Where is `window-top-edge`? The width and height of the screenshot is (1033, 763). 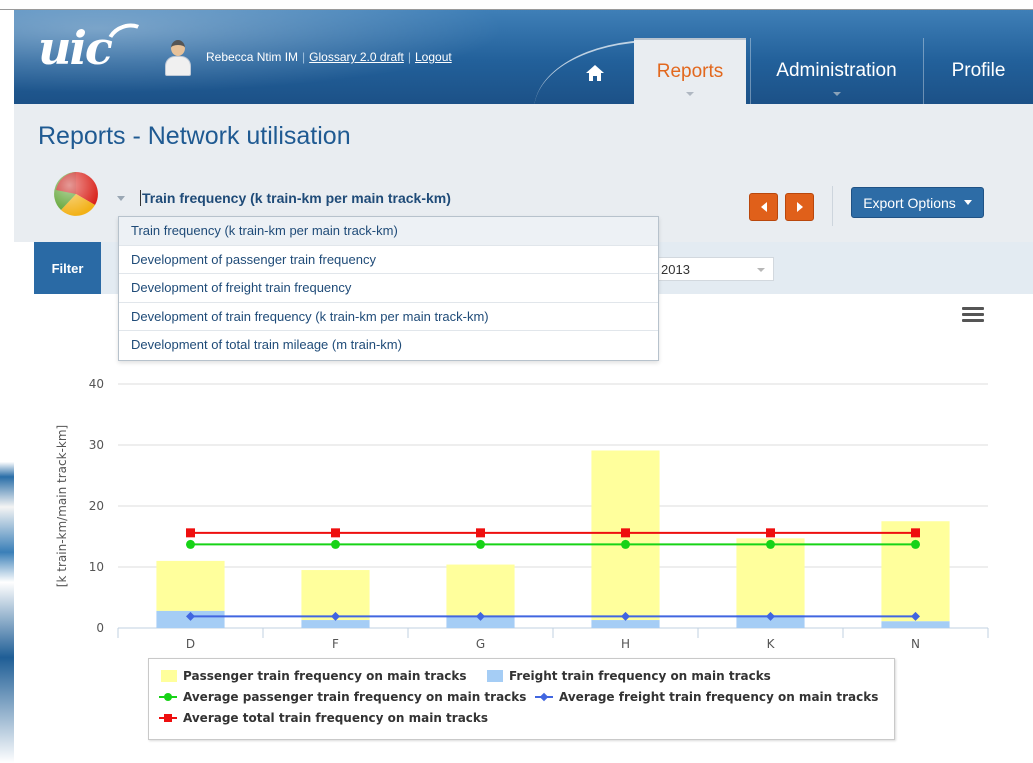 window-top-edge is located at coordinates (516, 5).